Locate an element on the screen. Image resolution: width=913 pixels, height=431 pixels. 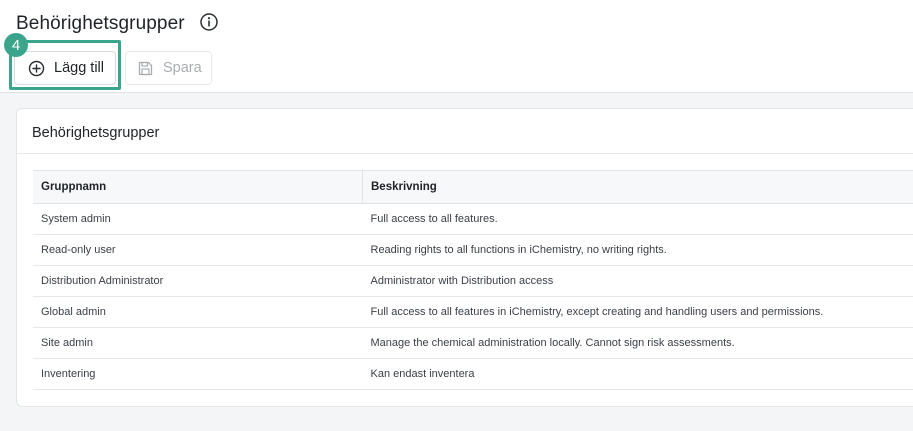
save-button-label: Spara is located at coordinates (182, 68).